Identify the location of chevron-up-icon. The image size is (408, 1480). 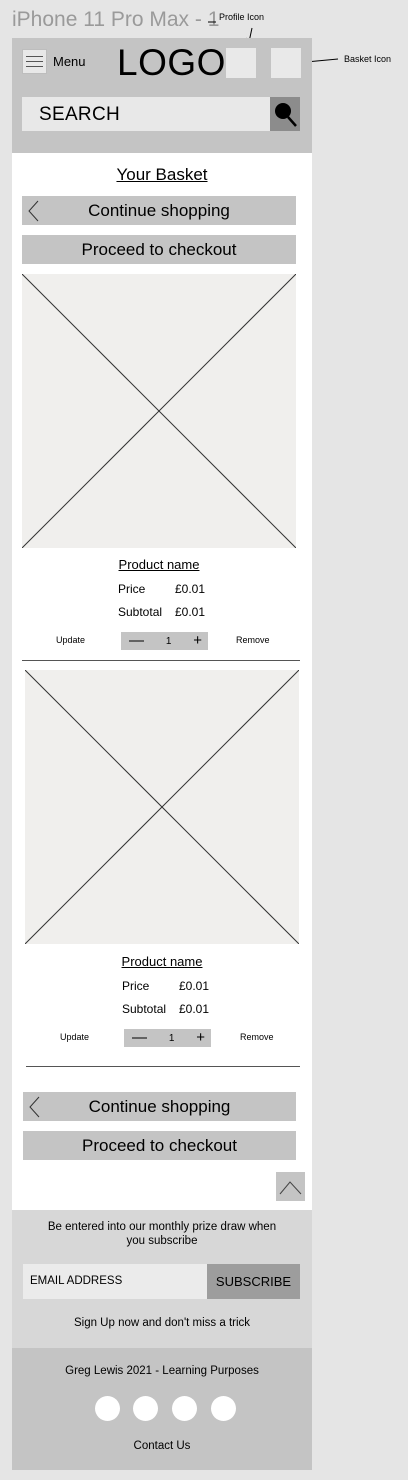
(290, 1188).